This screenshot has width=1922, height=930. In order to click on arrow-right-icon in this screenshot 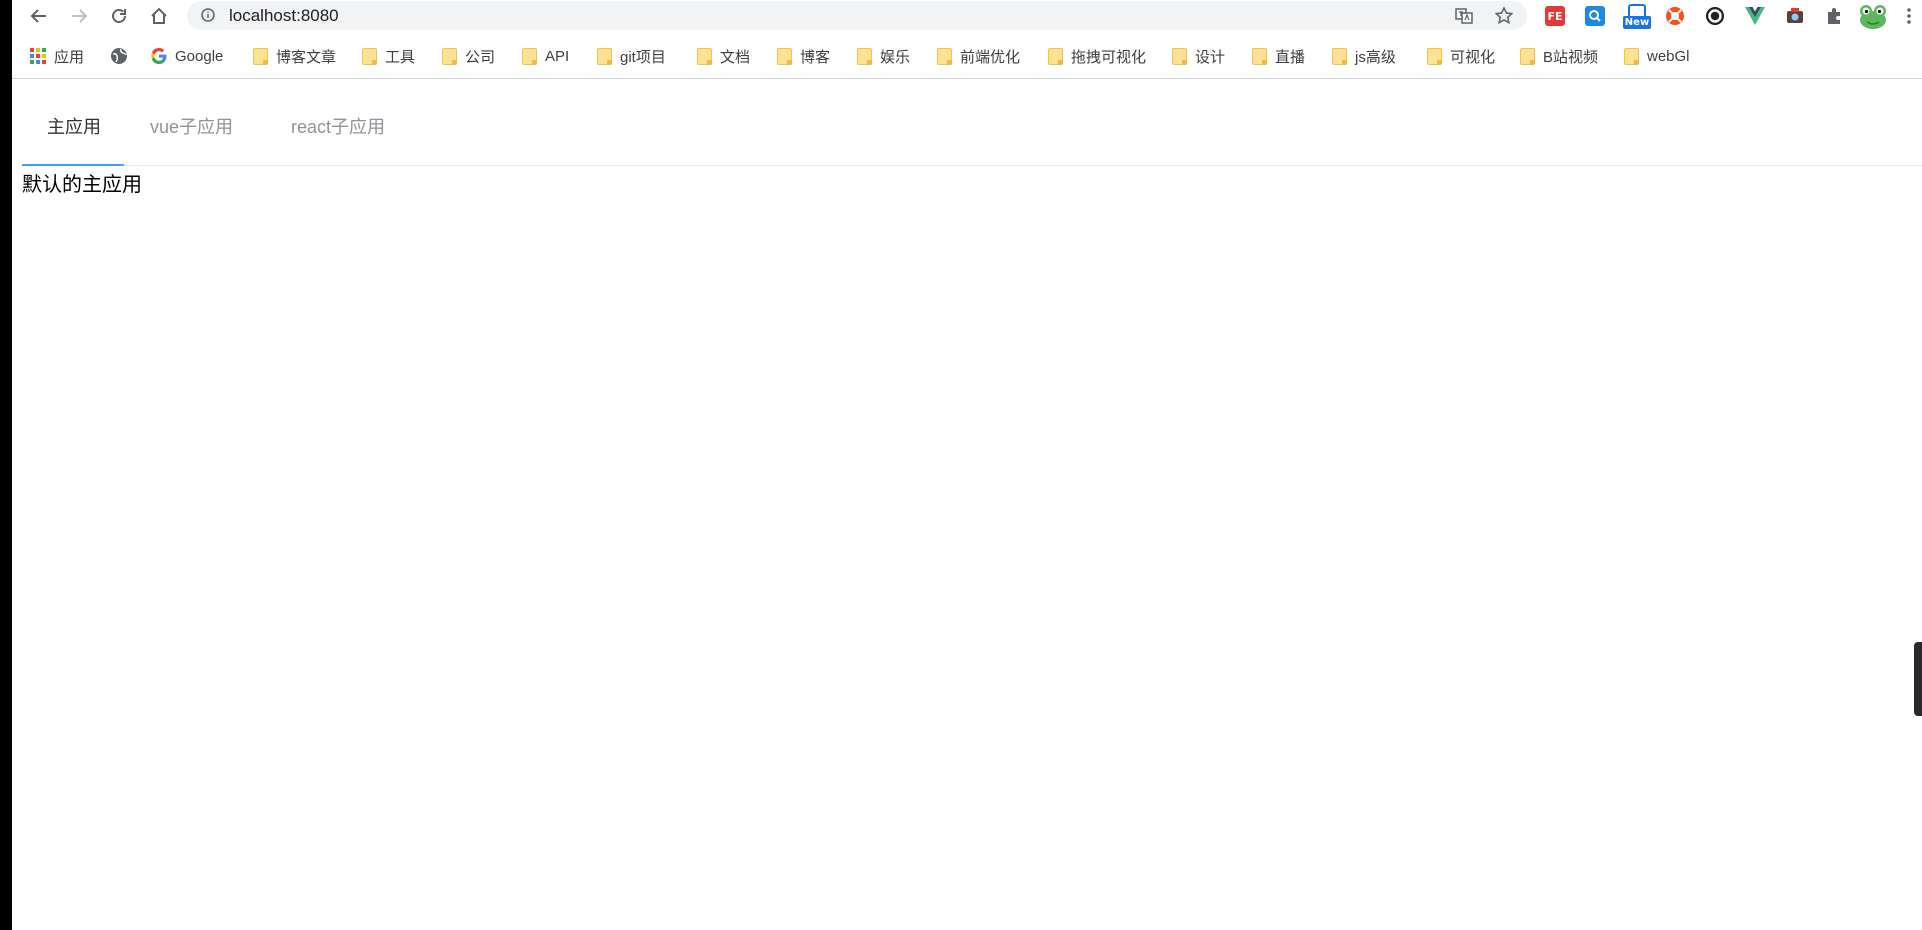, I will do `click(80, 16)`.